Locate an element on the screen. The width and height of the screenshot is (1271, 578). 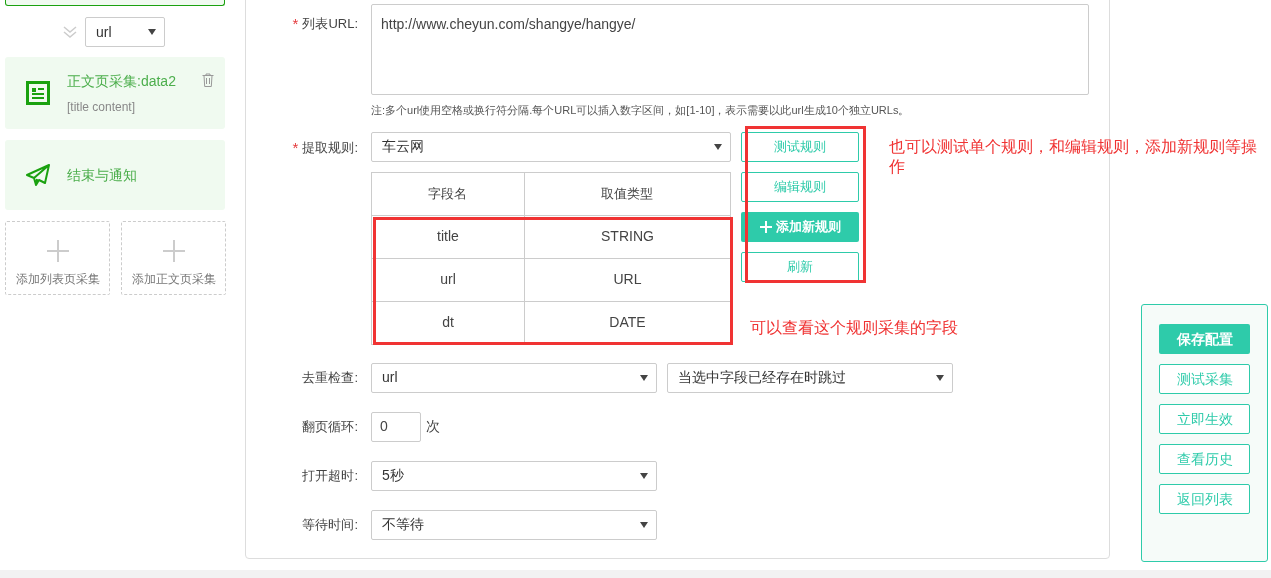
rule-button: 添加新规则 is located at coordinates (800, 226).